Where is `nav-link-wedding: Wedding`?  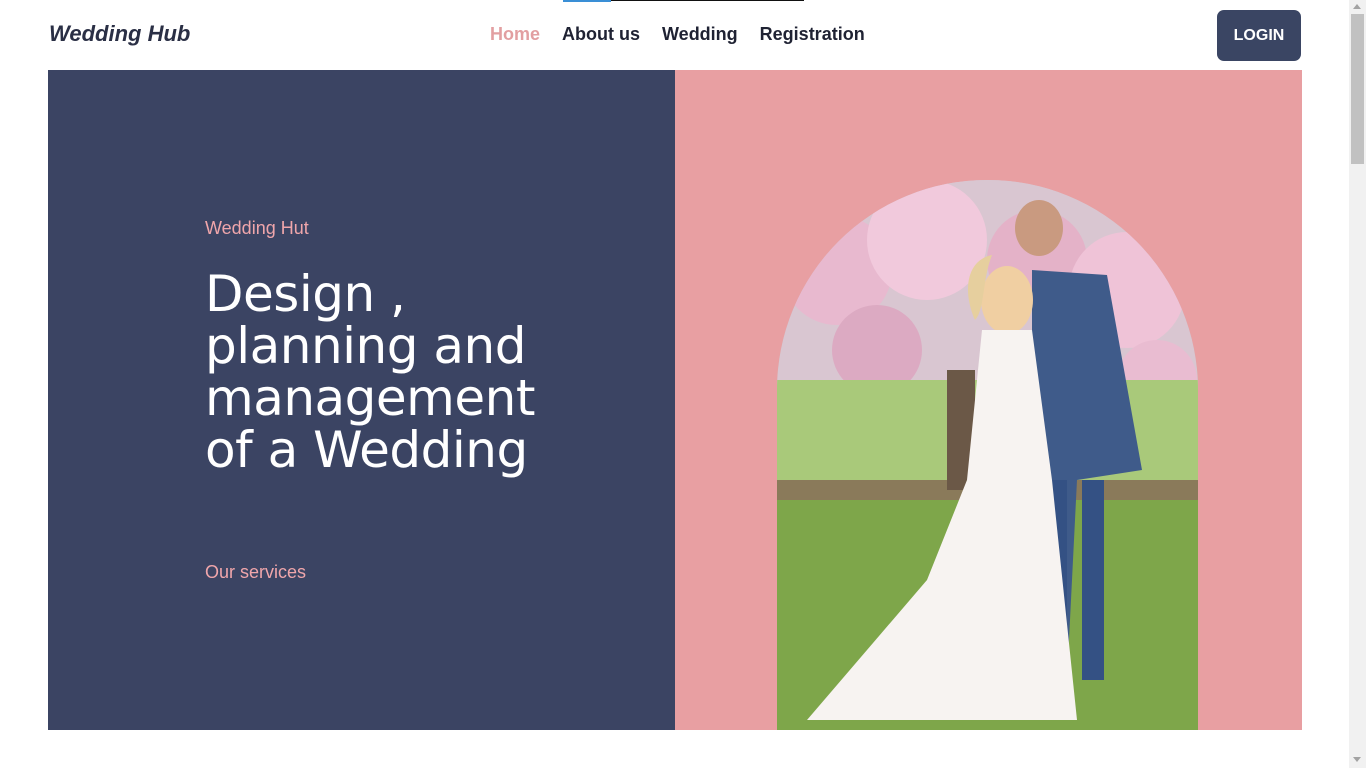
nav-link-wedding: Wedding is located at coordinates (700, 34).